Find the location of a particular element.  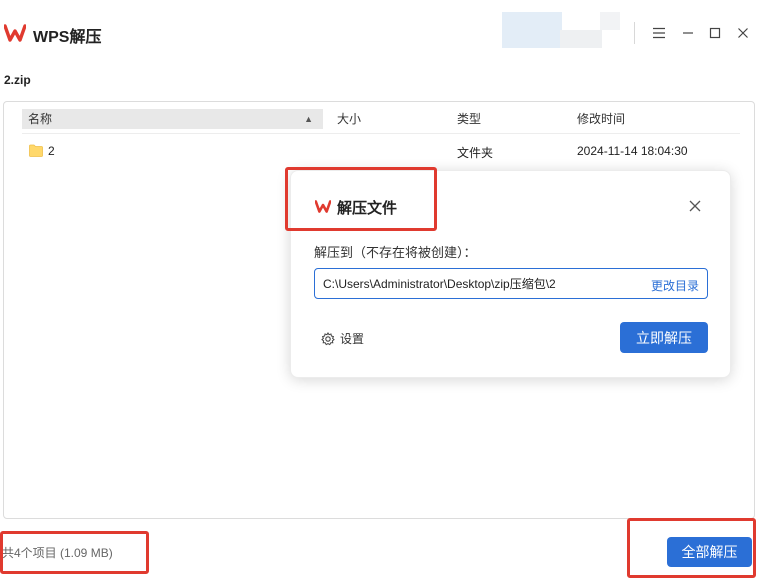

gear-icon is located at coordinates (328, 338).